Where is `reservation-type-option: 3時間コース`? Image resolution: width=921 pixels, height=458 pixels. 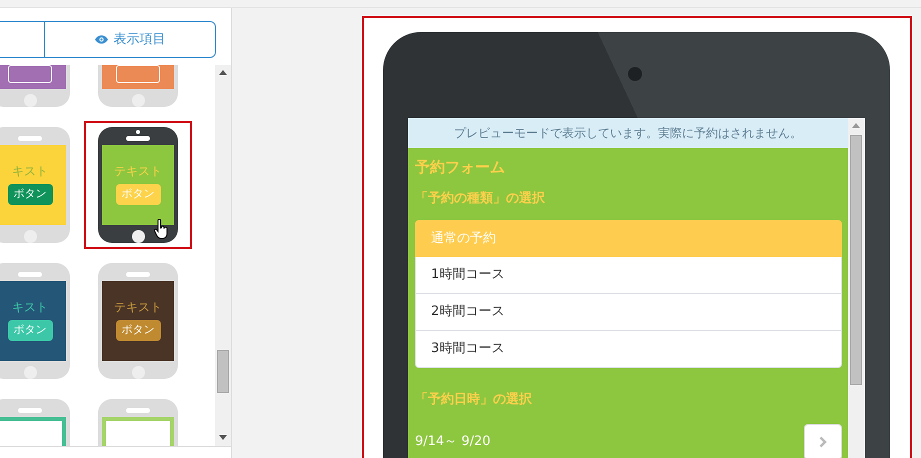
reservation-type-option: 3時間コース is located at coordinates (628, 349).